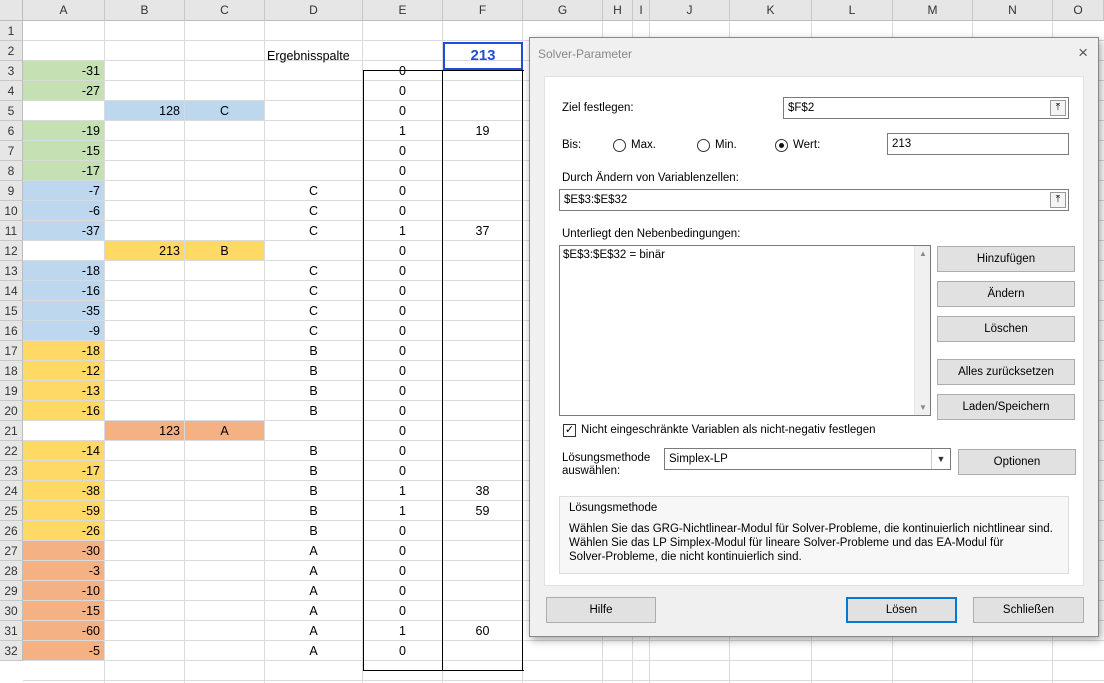  Describe the element at coordinates (563, 10) in the screenshot. I see `column-header-g: G` at that location.